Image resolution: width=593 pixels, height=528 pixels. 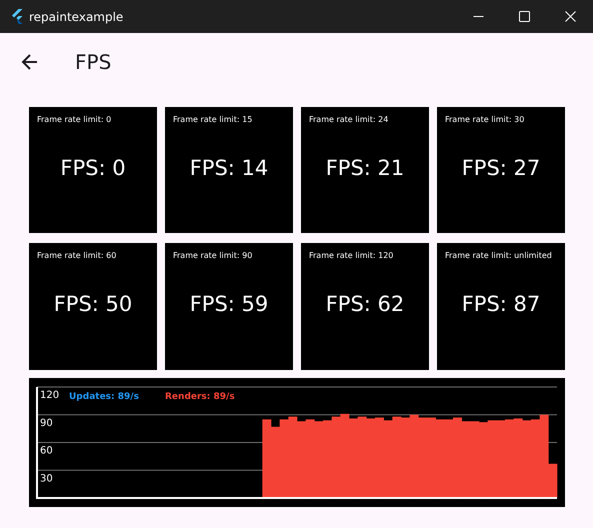 I want to click on window-title: repaintexample, so click(x=76, y=17).